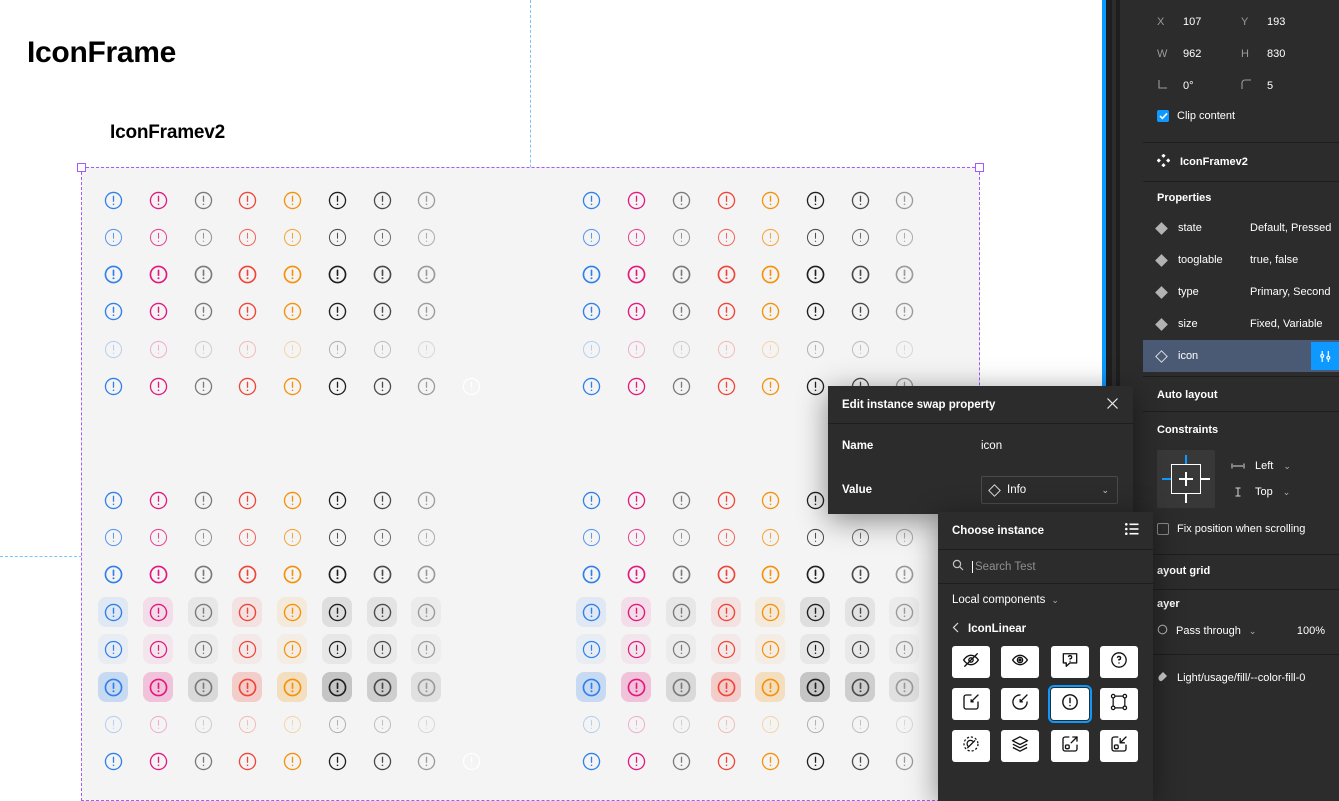 This screenshot has height=801, width=1339. What do you see at coordinates (971, 704) in the screenshot?
I see `instance-tile-enter-square-icon` at bounding box center [971, 704].